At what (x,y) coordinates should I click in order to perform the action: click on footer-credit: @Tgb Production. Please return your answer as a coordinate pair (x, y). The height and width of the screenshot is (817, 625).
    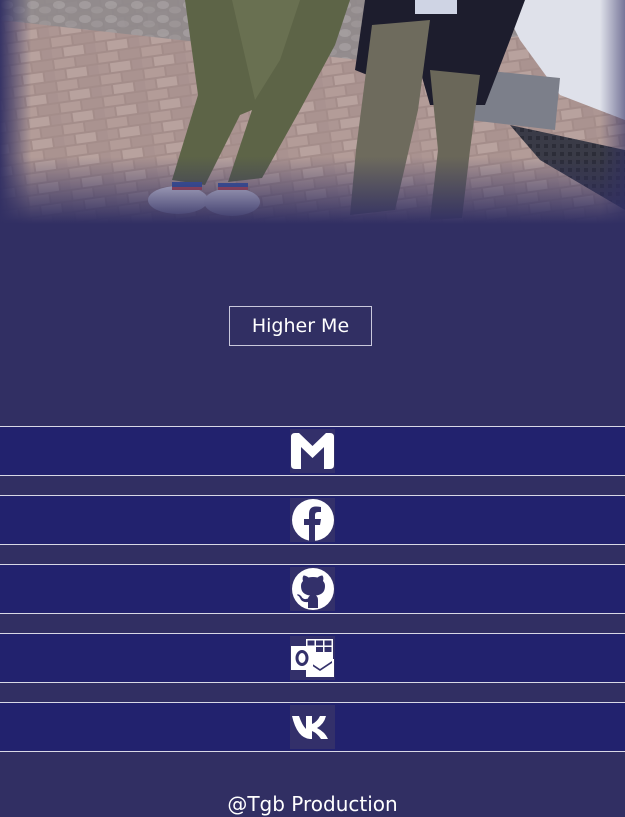
    Looking at the image, I should click on (312, 804).